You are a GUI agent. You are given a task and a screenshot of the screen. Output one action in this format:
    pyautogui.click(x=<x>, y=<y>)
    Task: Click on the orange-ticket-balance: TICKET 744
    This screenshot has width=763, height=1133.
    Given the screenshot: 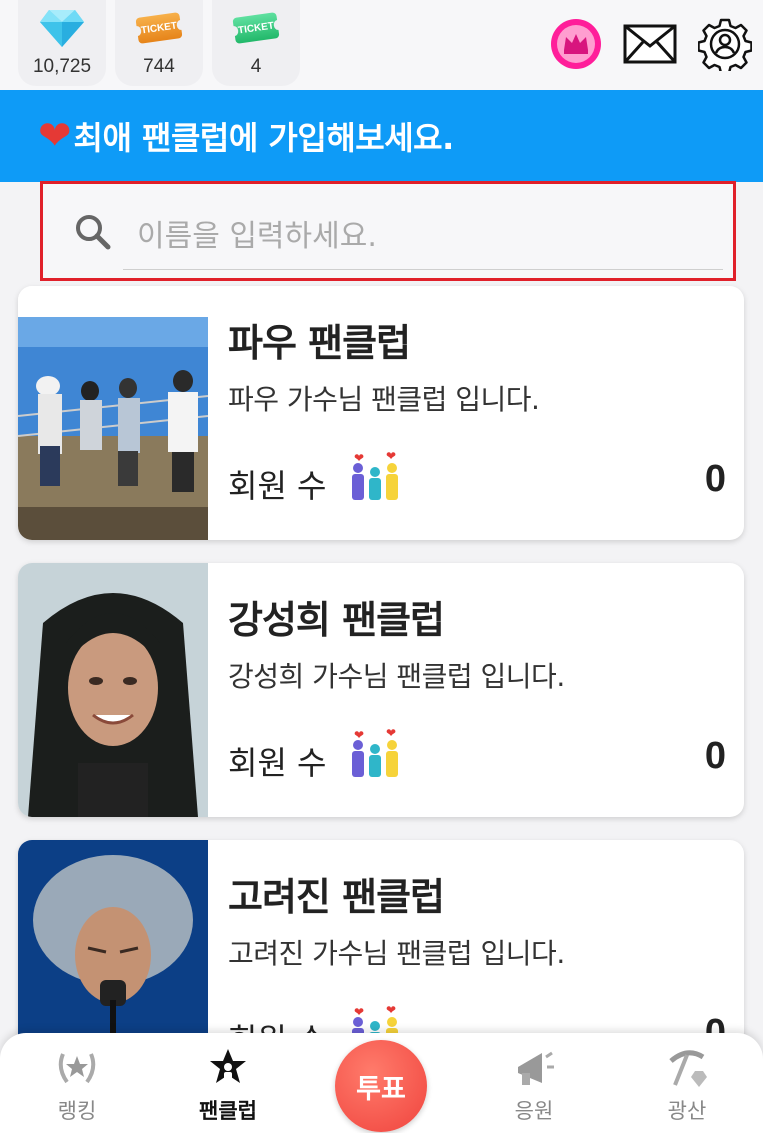 What is the action you would take?
    pyautogui.click(x=159, y=43)
    